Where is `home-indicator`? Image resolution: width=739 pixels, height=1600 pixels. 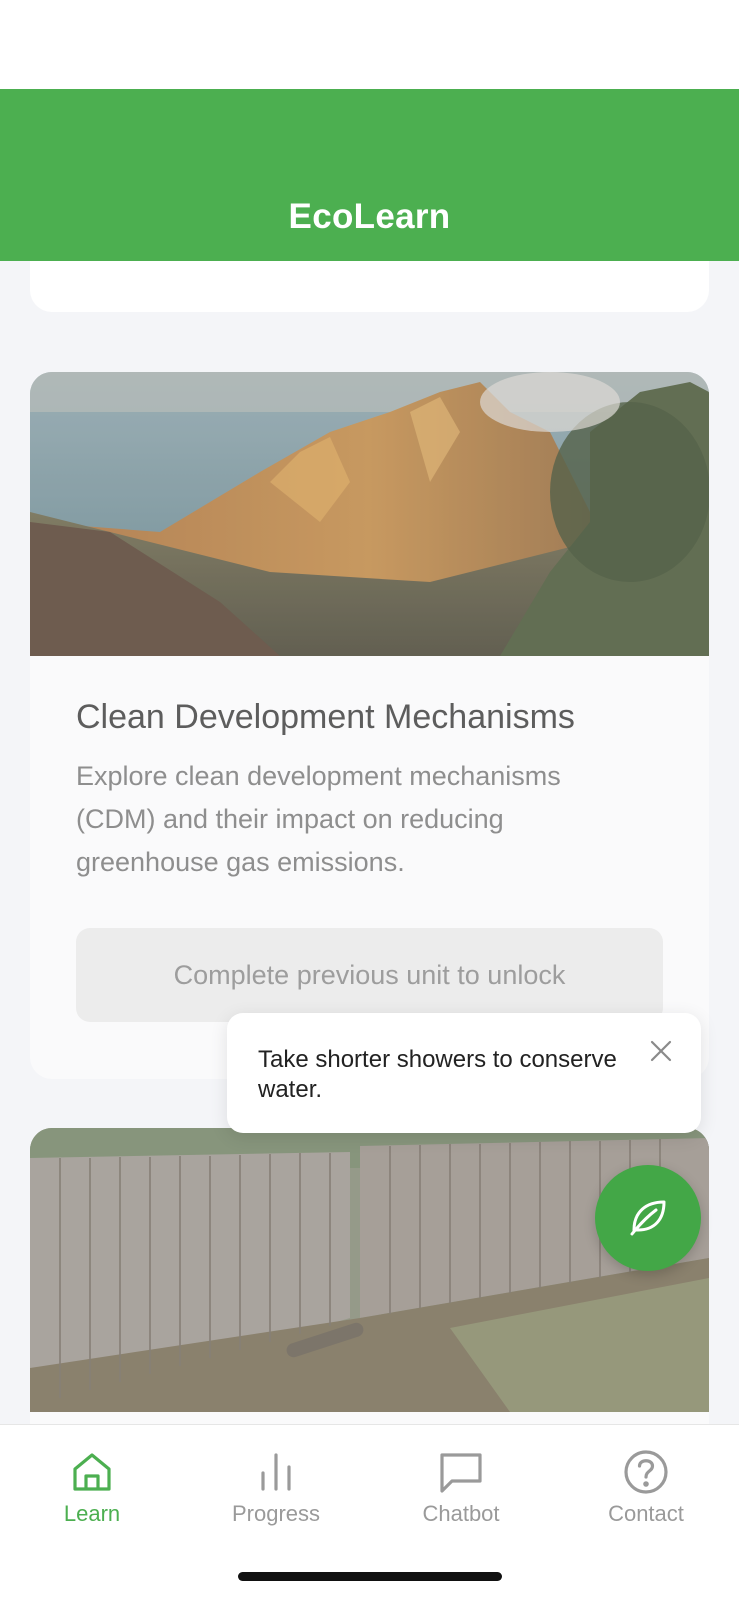 home-indicator is located at coordinates (370, 1576).